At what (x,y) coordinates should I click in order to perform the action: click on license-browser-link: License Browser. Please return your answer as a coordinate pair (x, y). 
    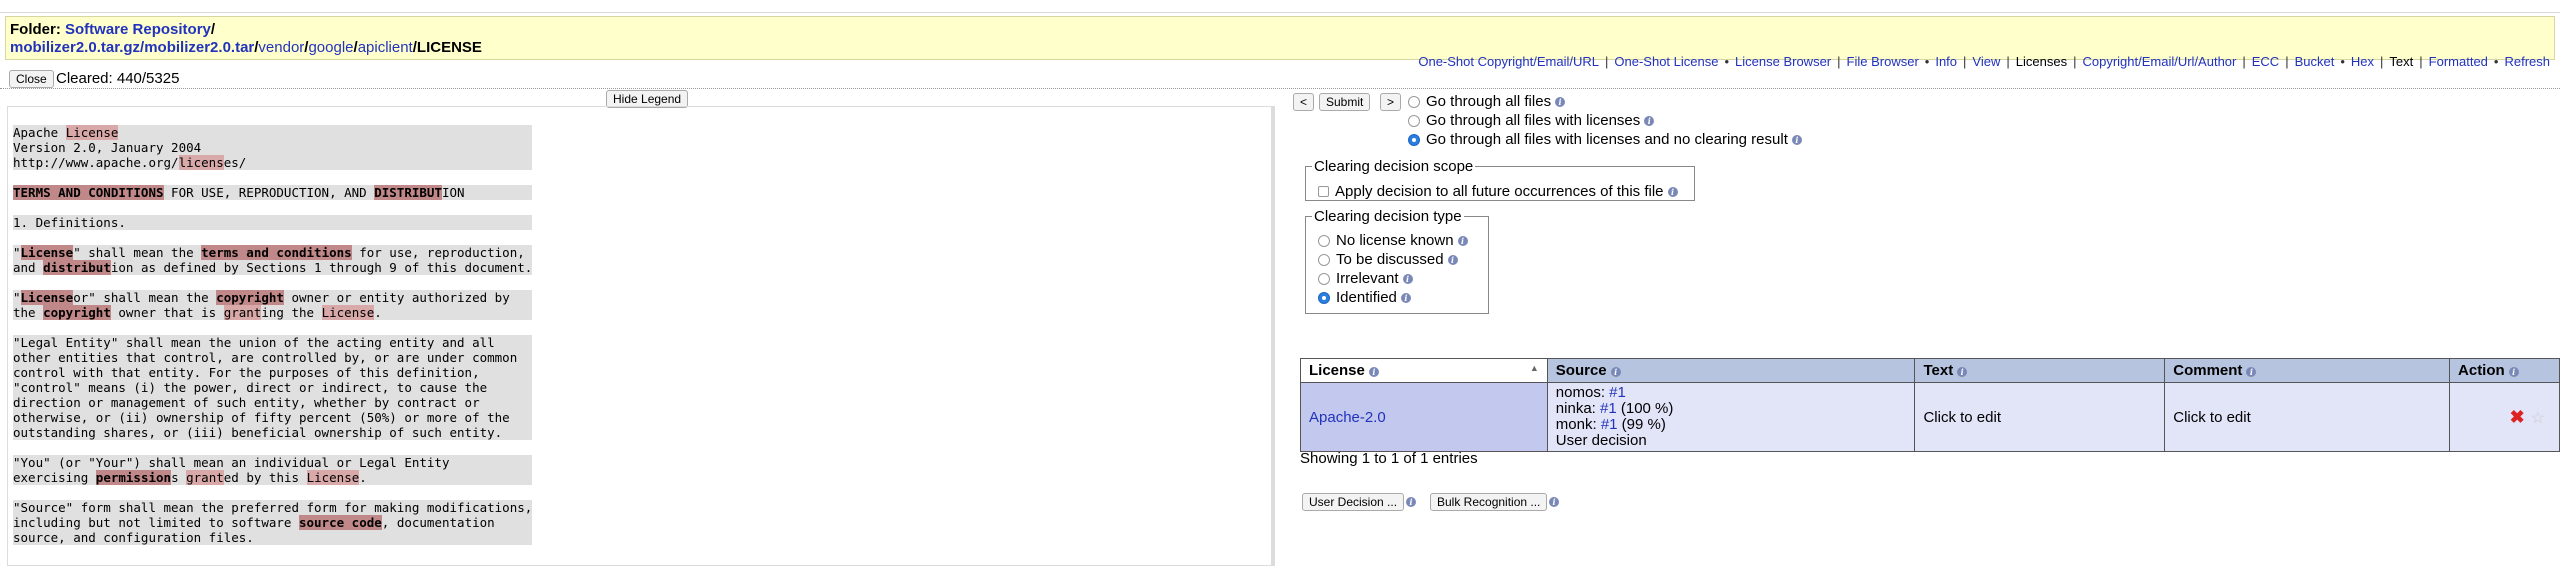
    Looking at the image, I should click on (1783, 61).